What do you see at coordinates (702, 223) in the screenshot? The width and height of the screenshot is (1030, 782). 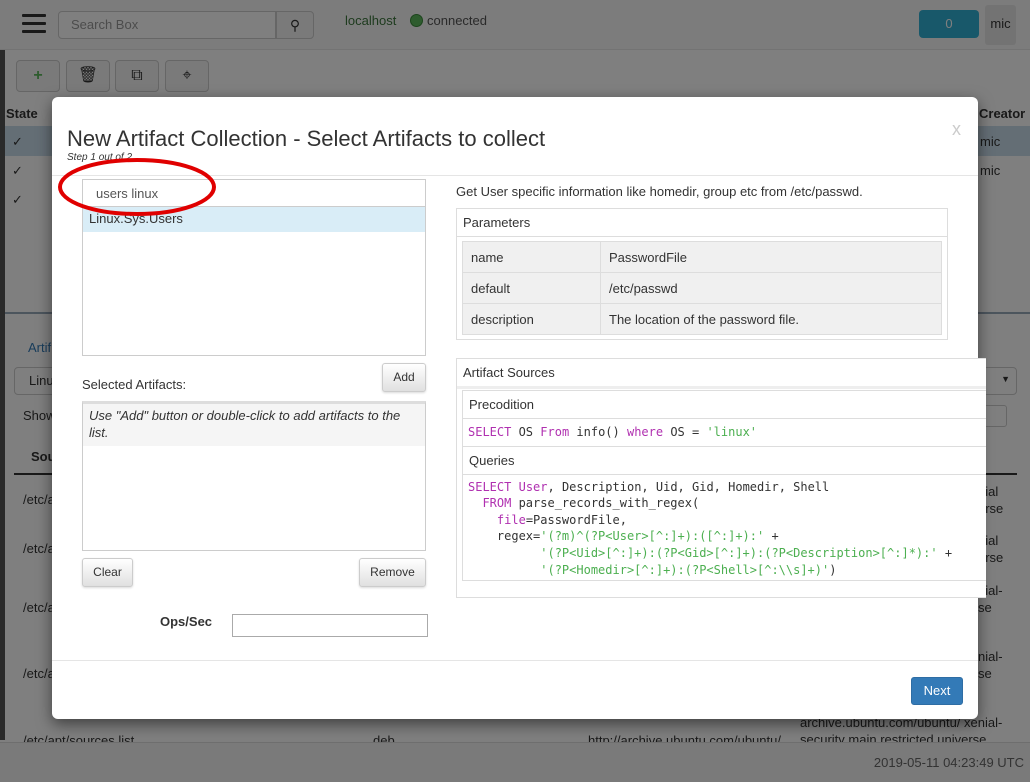 I see `parameters-heading: Parameters` at bounding box center [702, 223].